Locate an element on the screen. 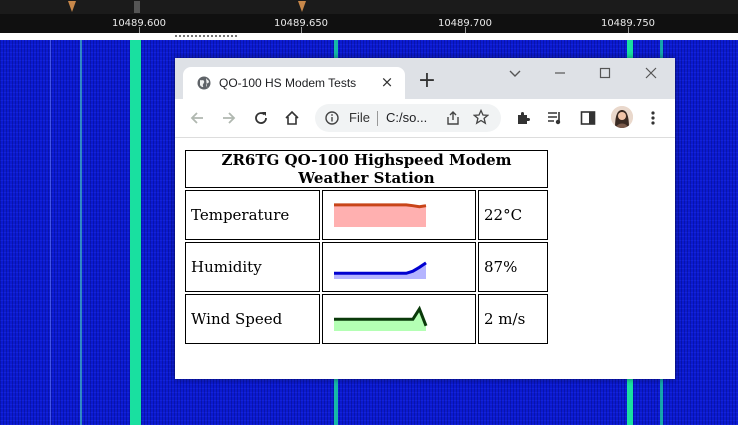 The image size is (738, 425). marker-left-icon is located at coordinates (72, 6).